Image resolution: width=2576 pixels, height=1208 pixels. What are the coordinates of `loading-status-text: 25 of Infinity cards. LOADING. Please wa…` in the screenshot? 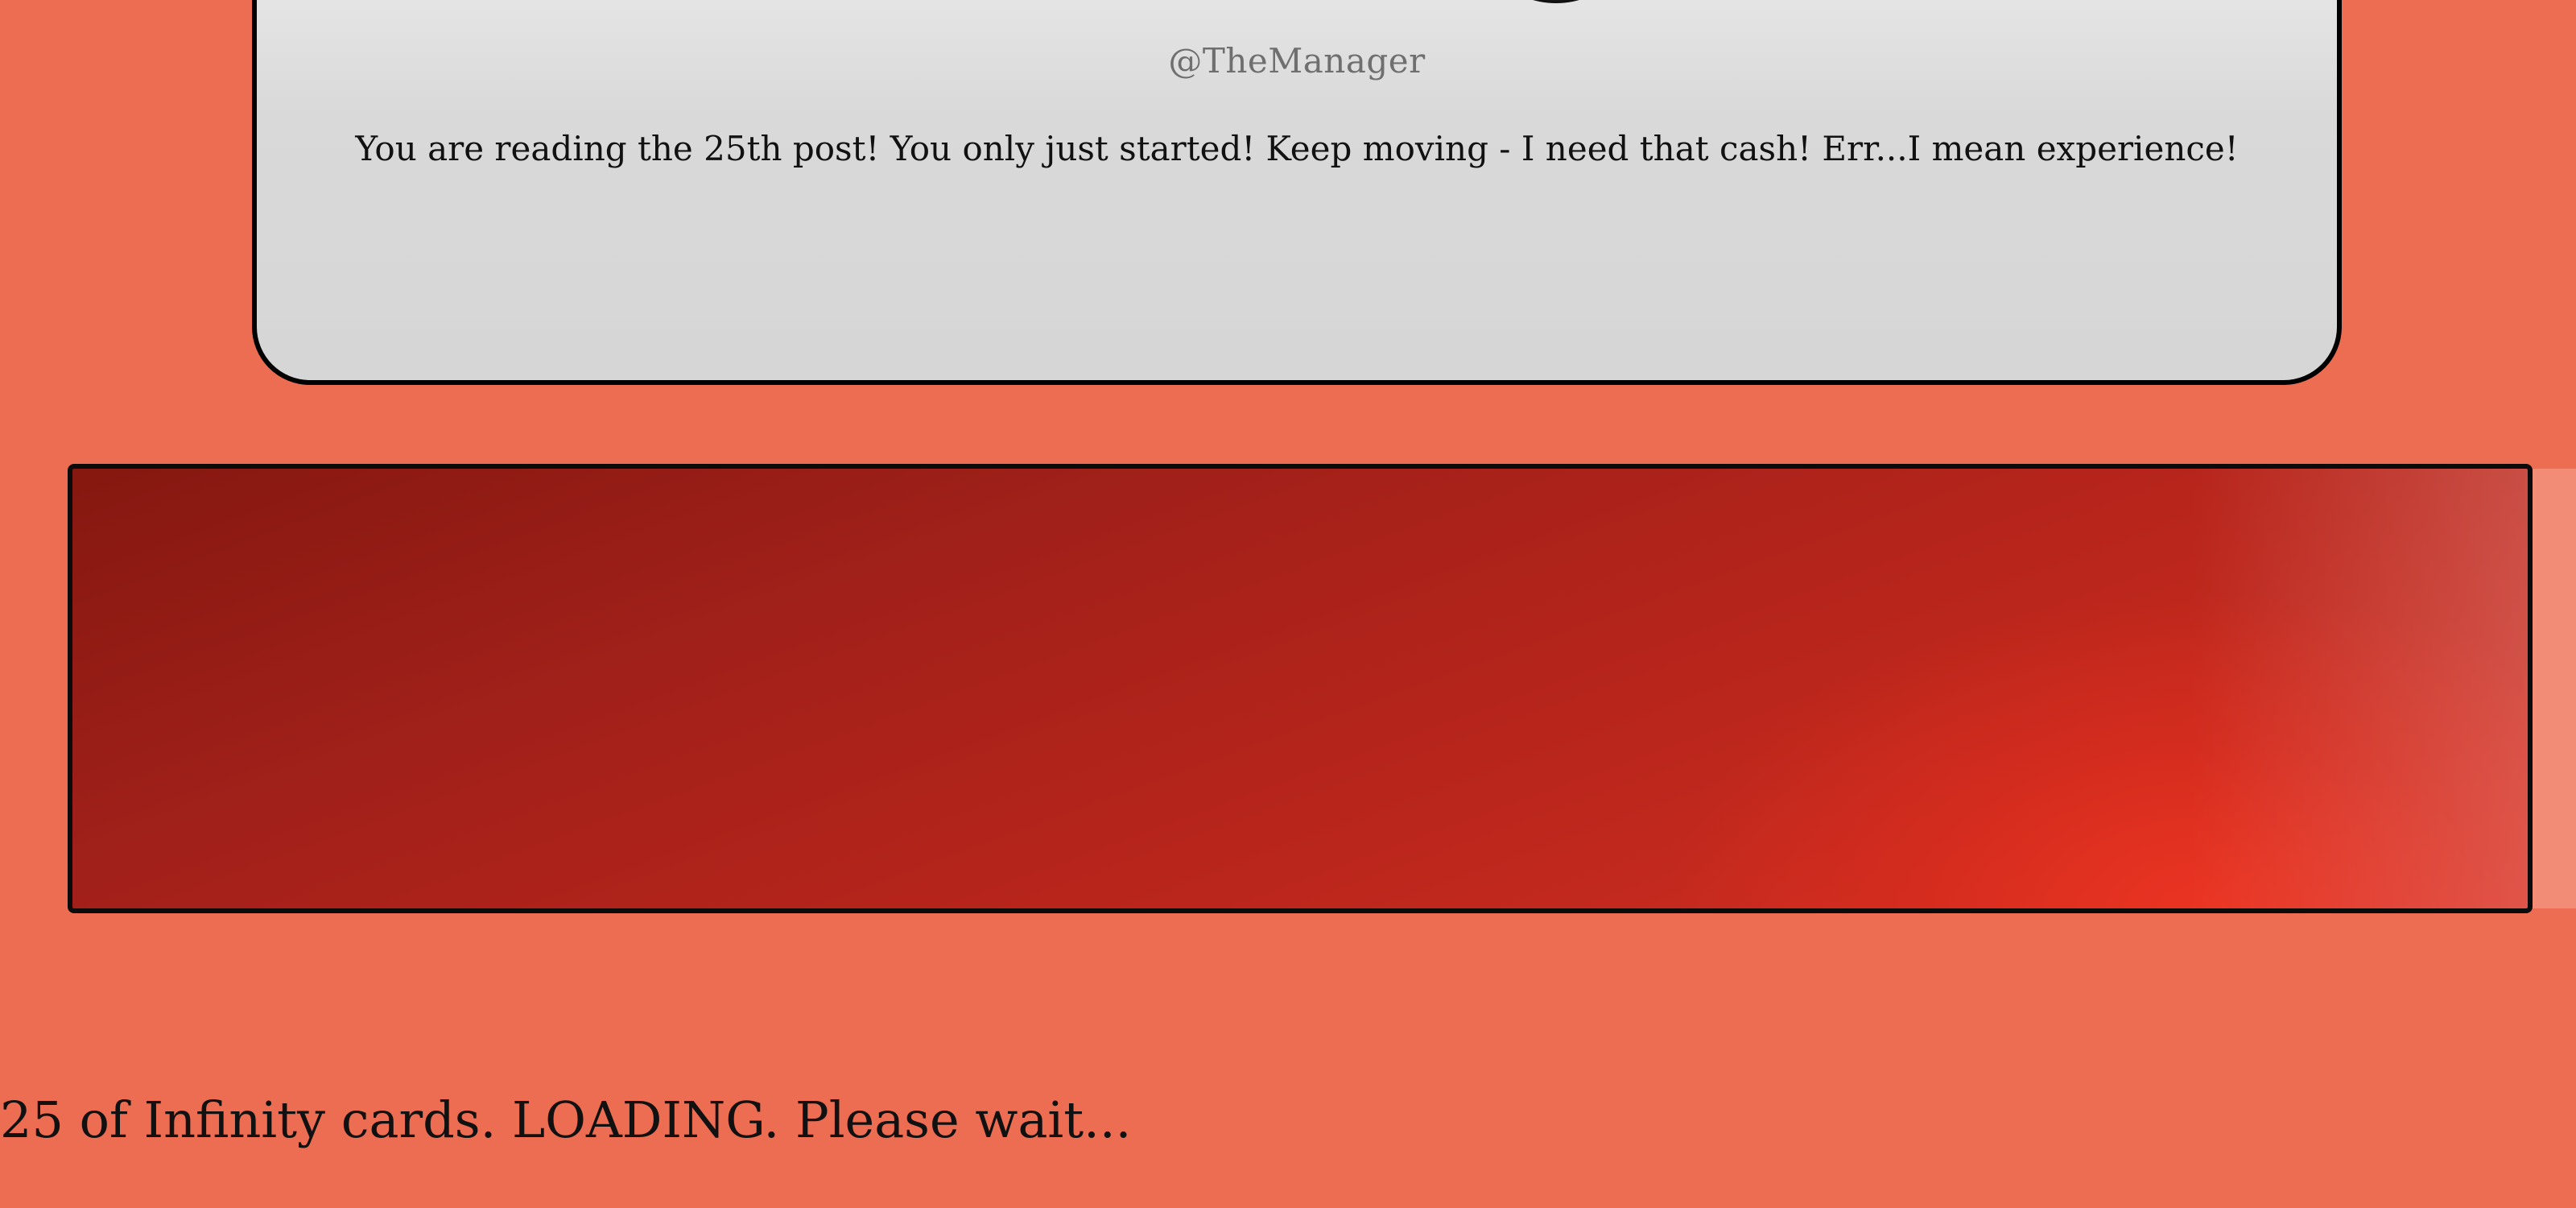 It's located at (566, 1119).